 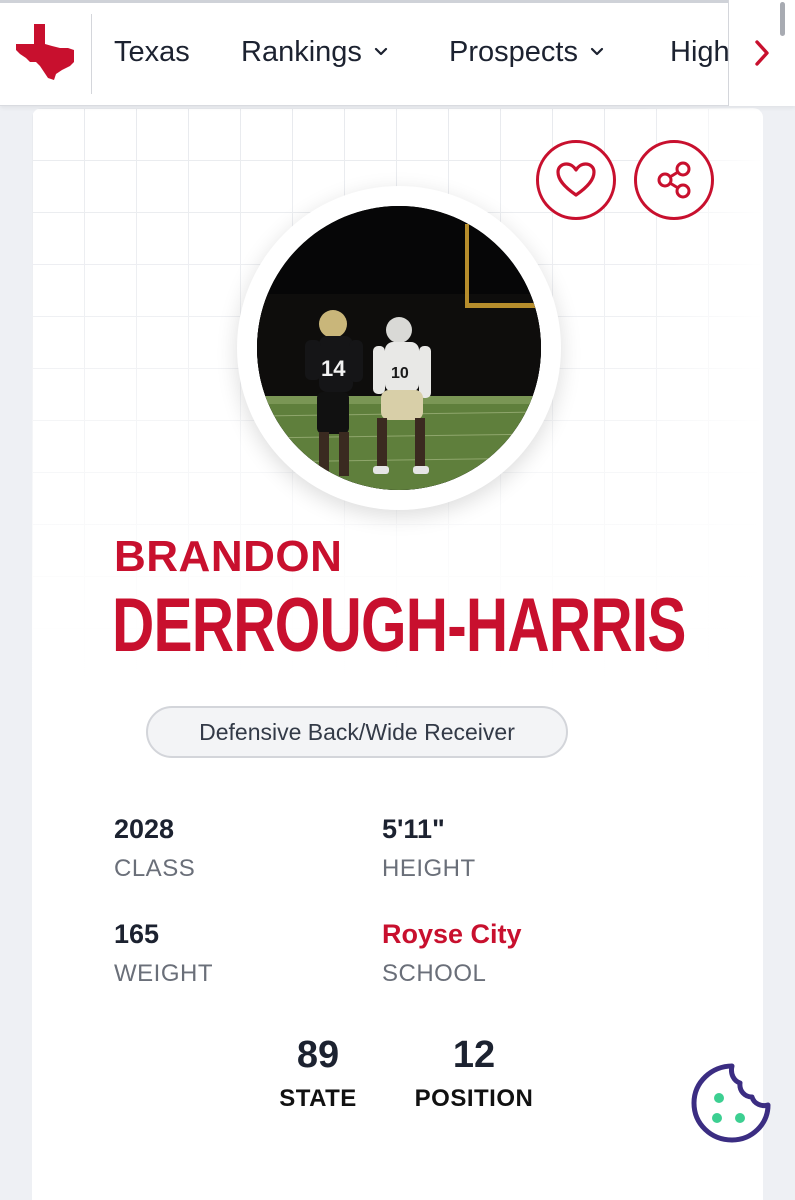 I want to click on player-photo-image: 14 10, so click(x=399, y=348).